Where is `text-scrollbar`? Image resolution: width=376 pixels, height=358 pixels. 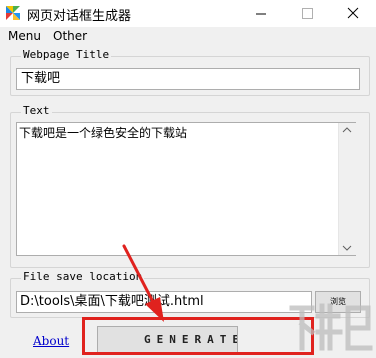
text-scrollbar is located at coordinates (347, 189).